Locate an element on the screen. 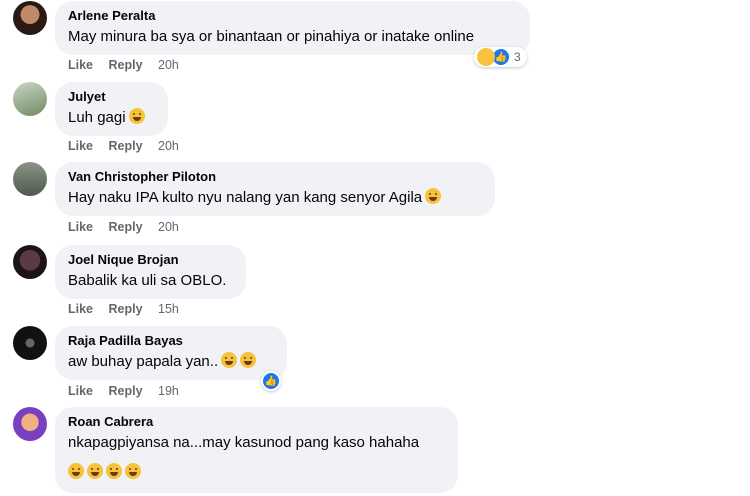  comment-time: 19h is located at coordinates (168, 391).